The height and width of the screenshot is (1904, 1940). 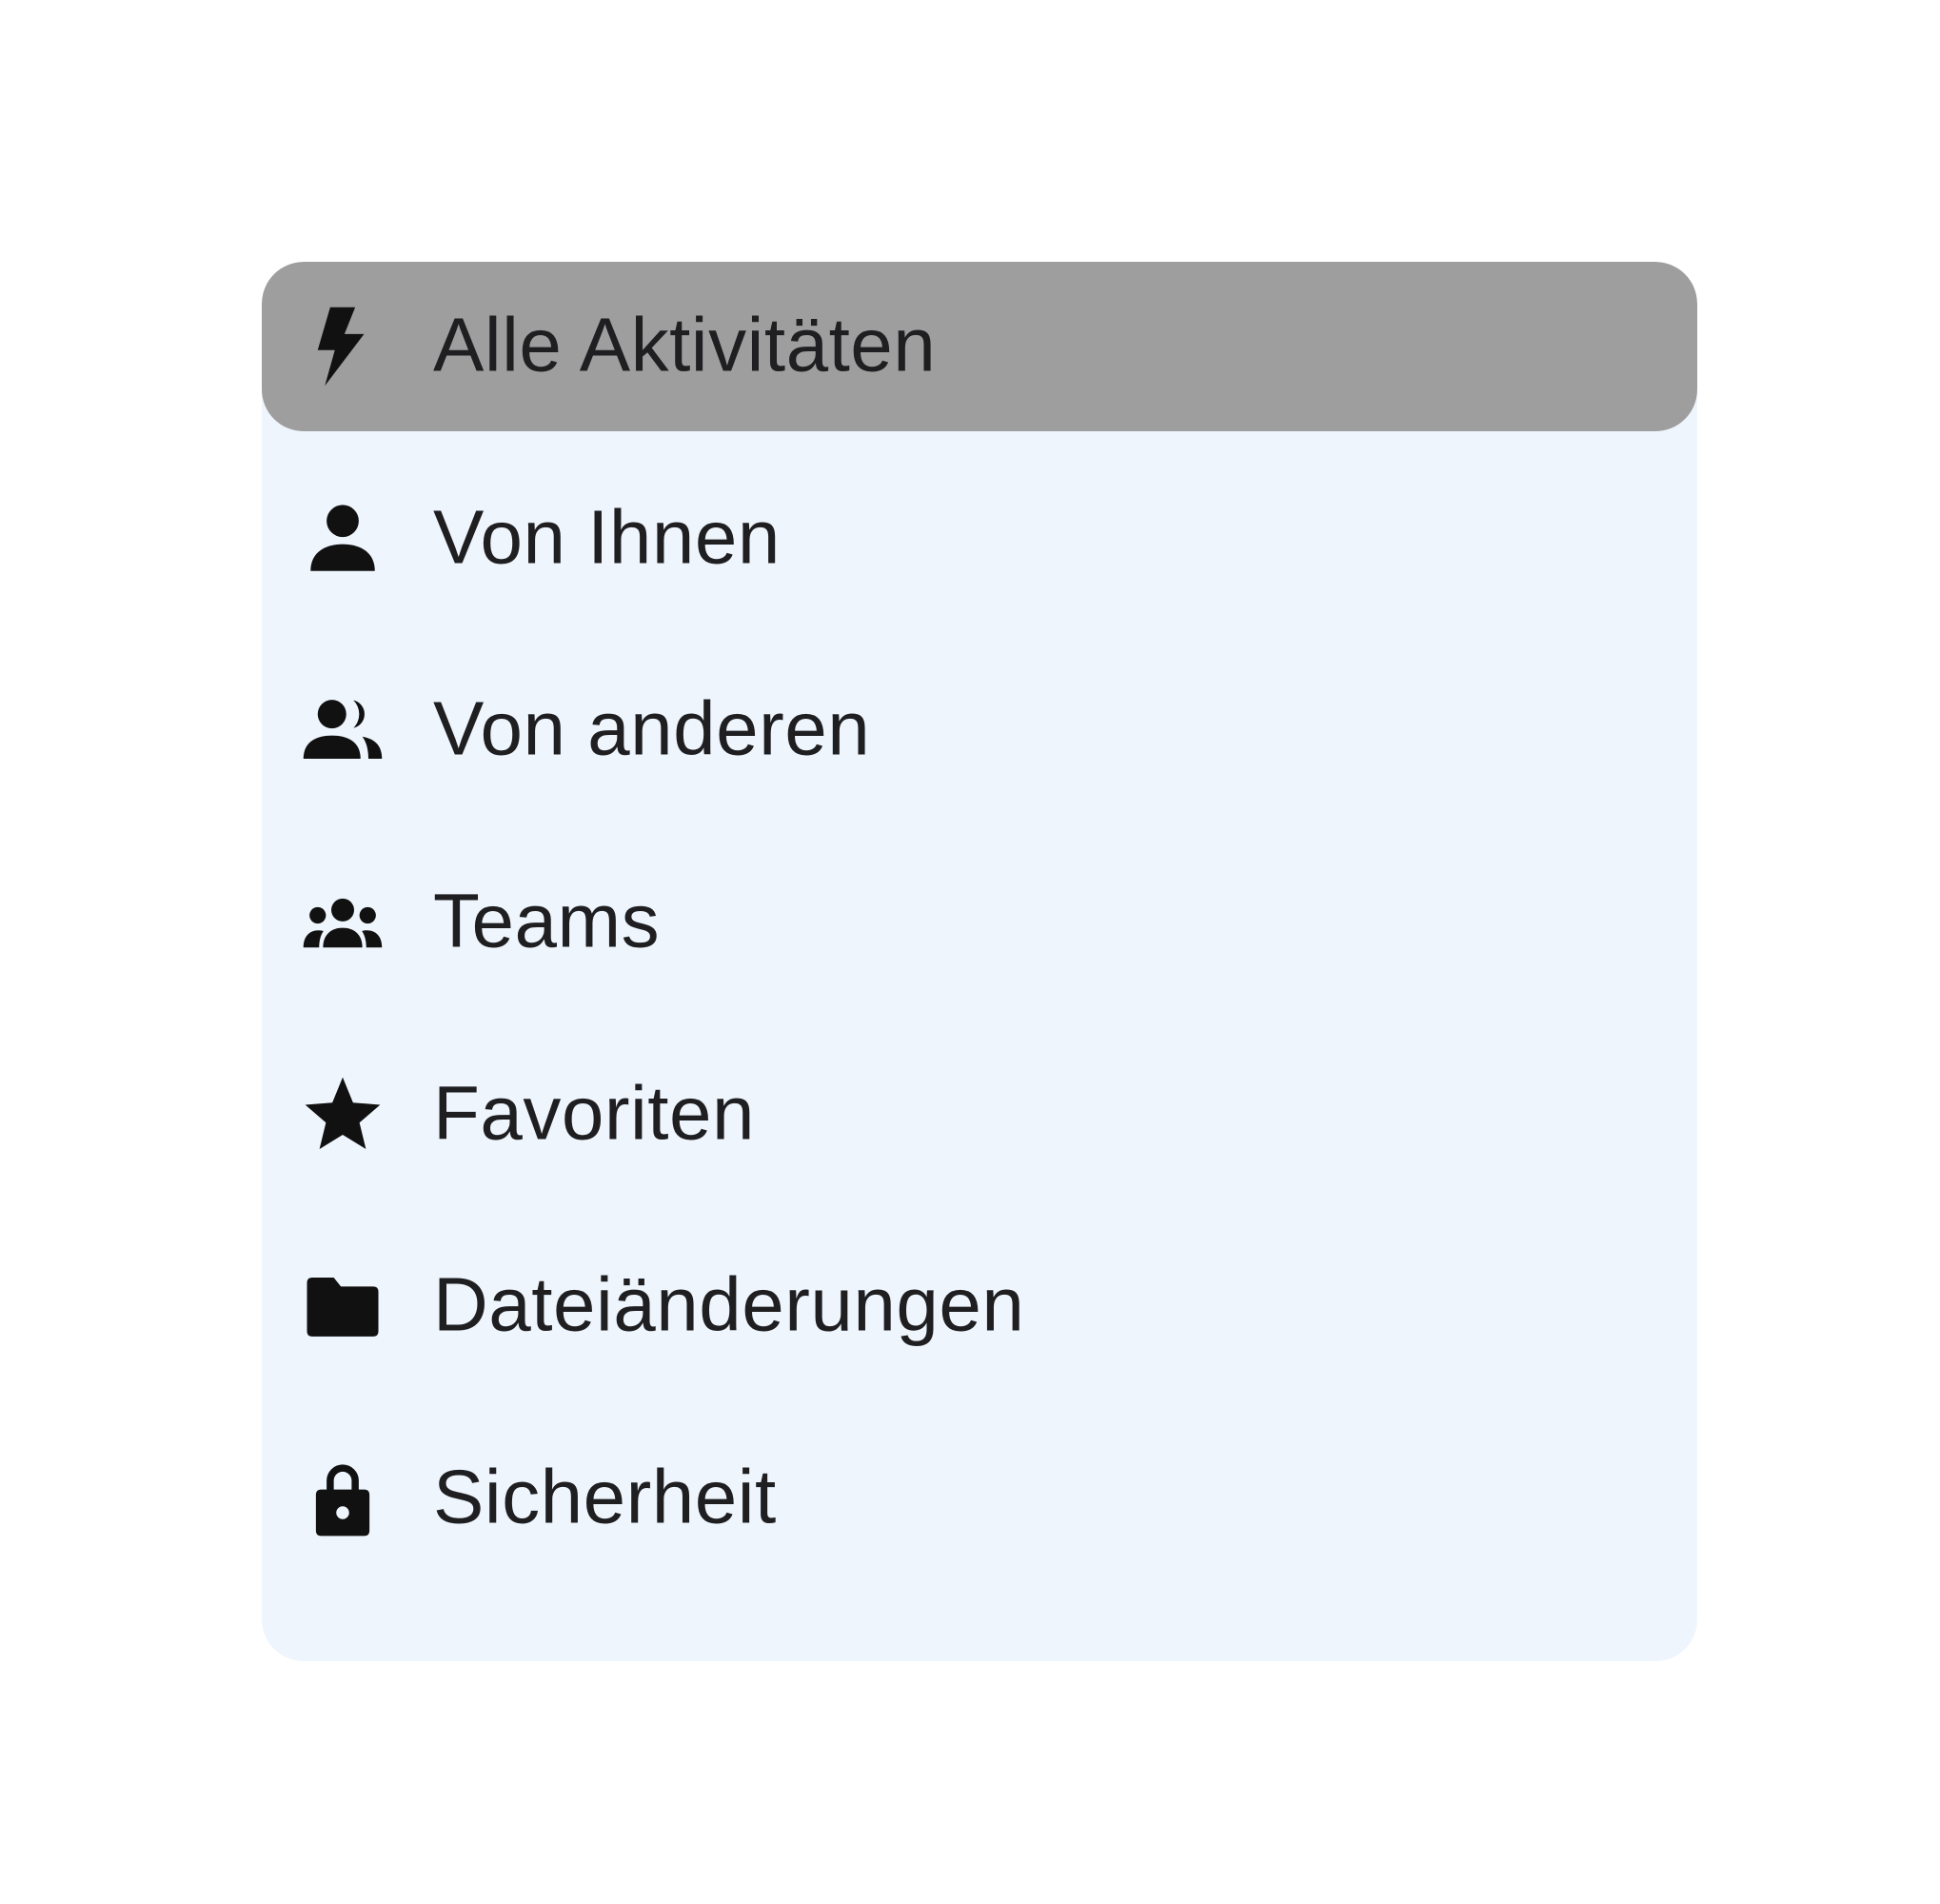 I want to click on person-icon, so click(x=343, y=539).